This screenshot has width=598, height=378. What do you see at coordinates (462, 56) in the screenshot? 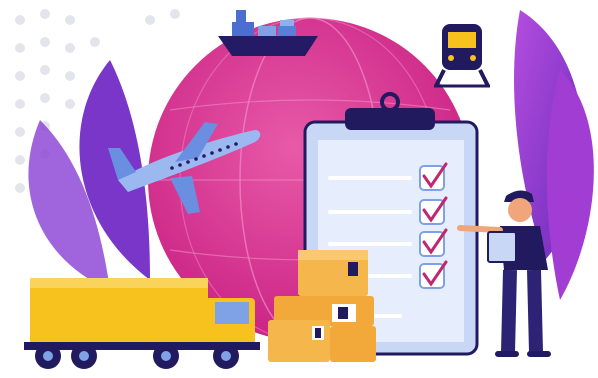
I see `train-icon` at bounding box center [462, 56].